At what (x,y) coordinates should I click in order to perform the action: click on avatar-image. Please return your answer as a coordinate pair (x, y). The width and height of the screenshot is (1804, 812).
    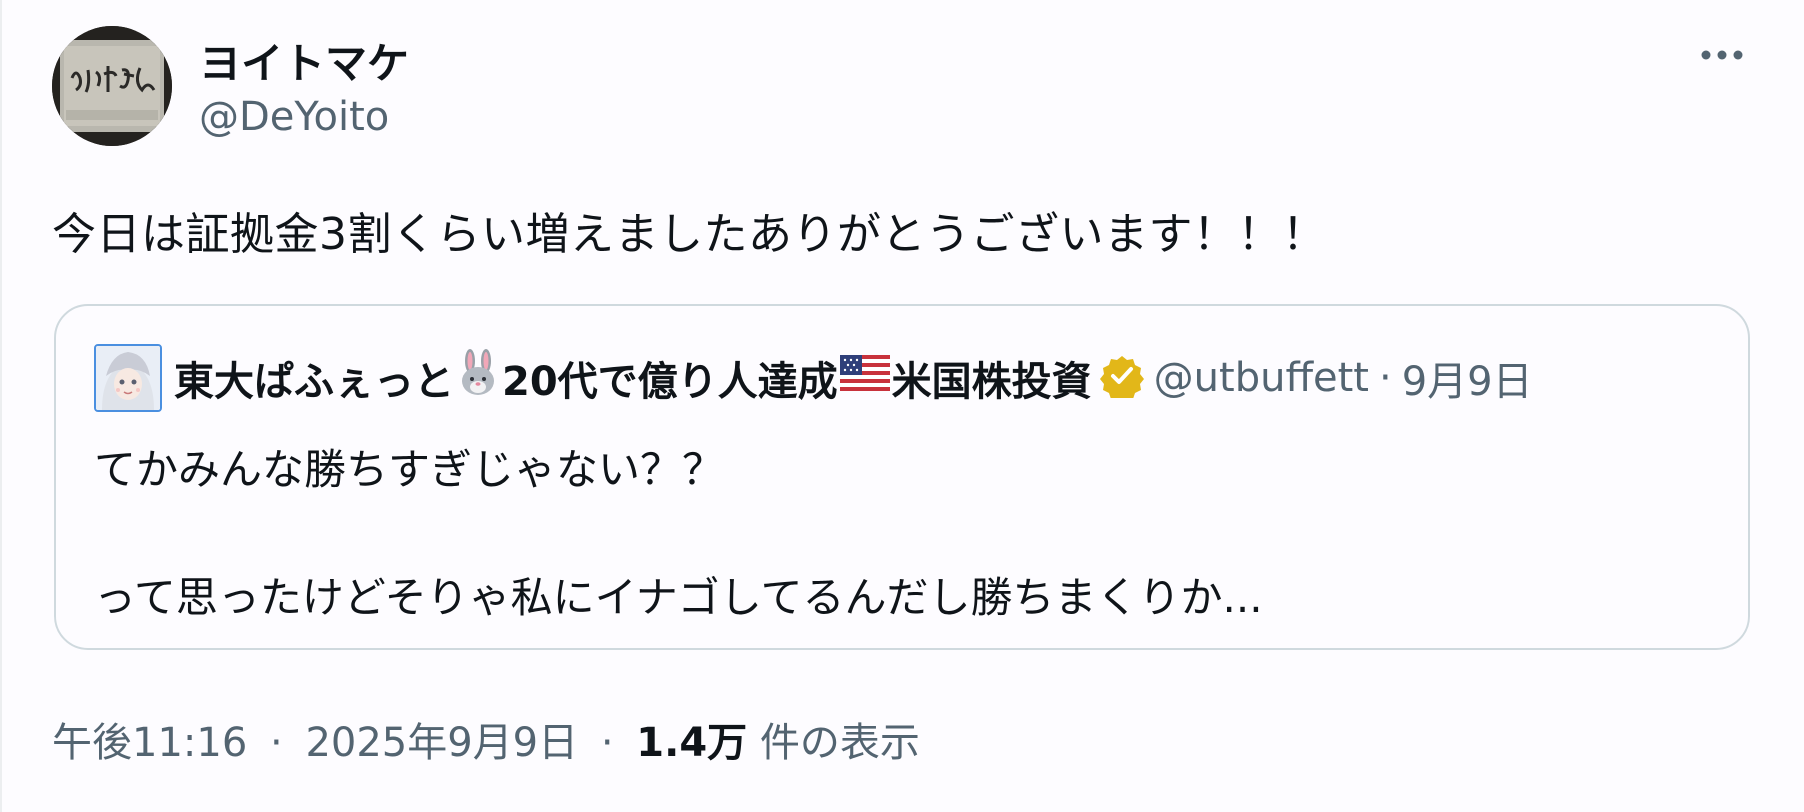
    Looking at the image, I should click on (112, 86).